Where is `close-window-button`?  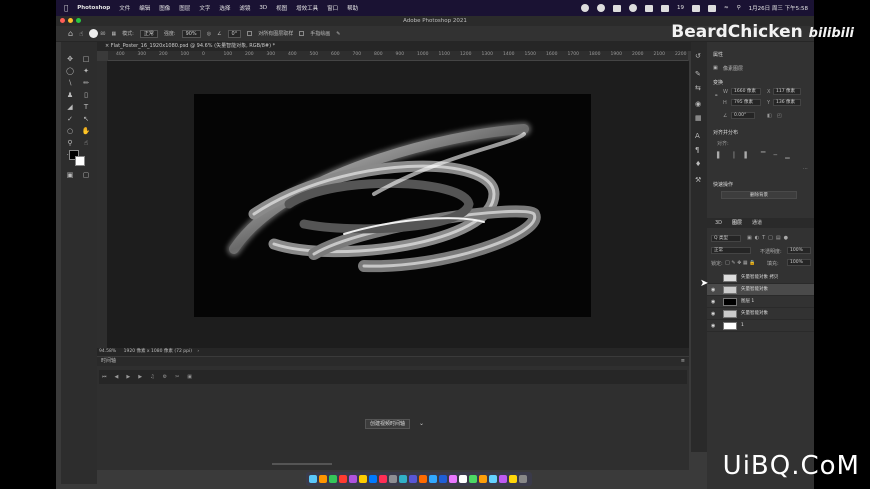 close-window-button is located at coordinates (62, 20).